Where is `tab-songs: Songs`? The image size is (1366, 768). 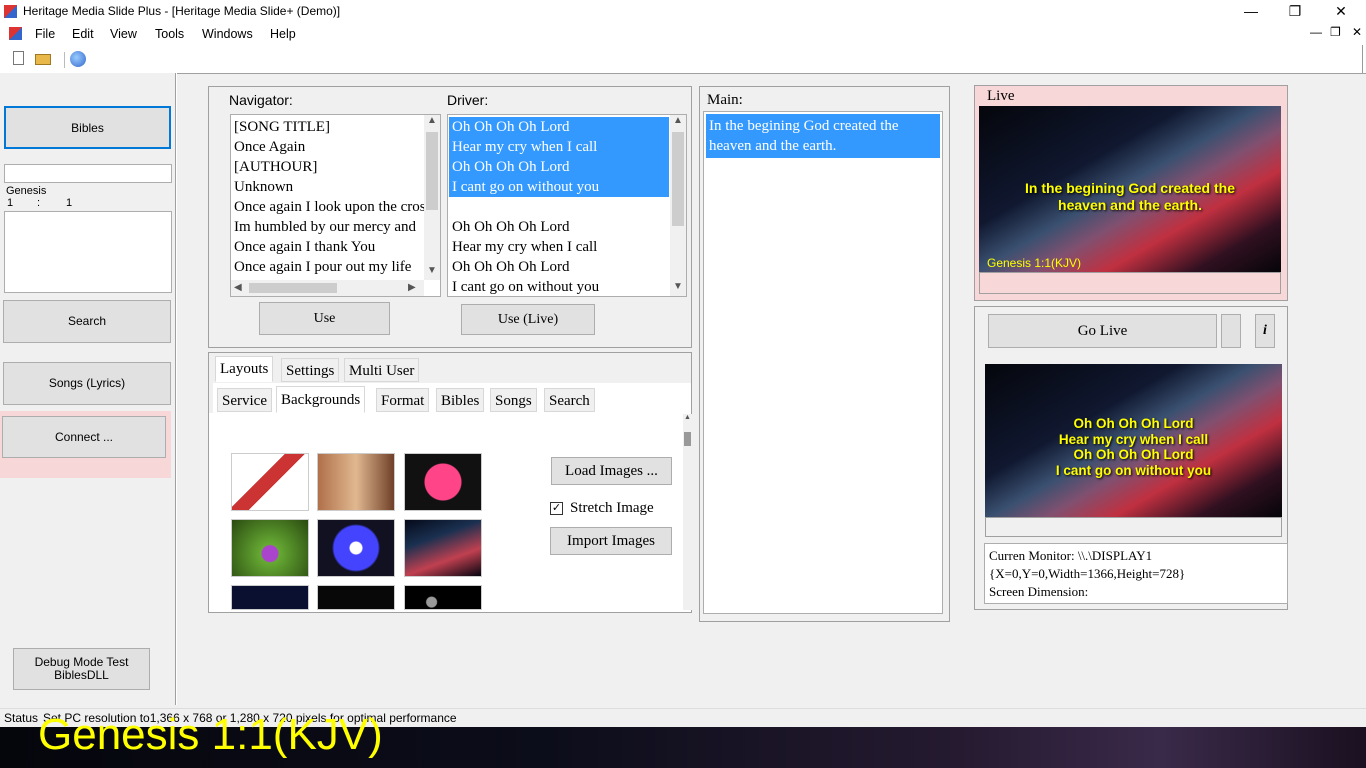
tab-songs: Songs is located at coordinates (513, 400).